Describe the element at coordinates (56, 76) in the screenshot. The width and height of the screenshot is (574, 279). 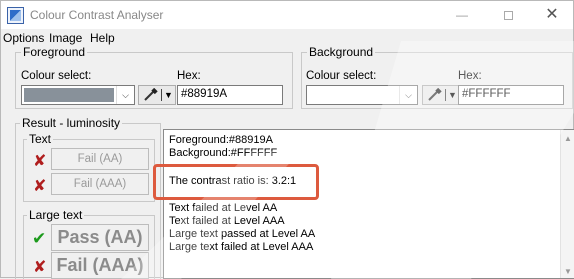
I see `foreground-colour-select-label: Colour select:` at that location.